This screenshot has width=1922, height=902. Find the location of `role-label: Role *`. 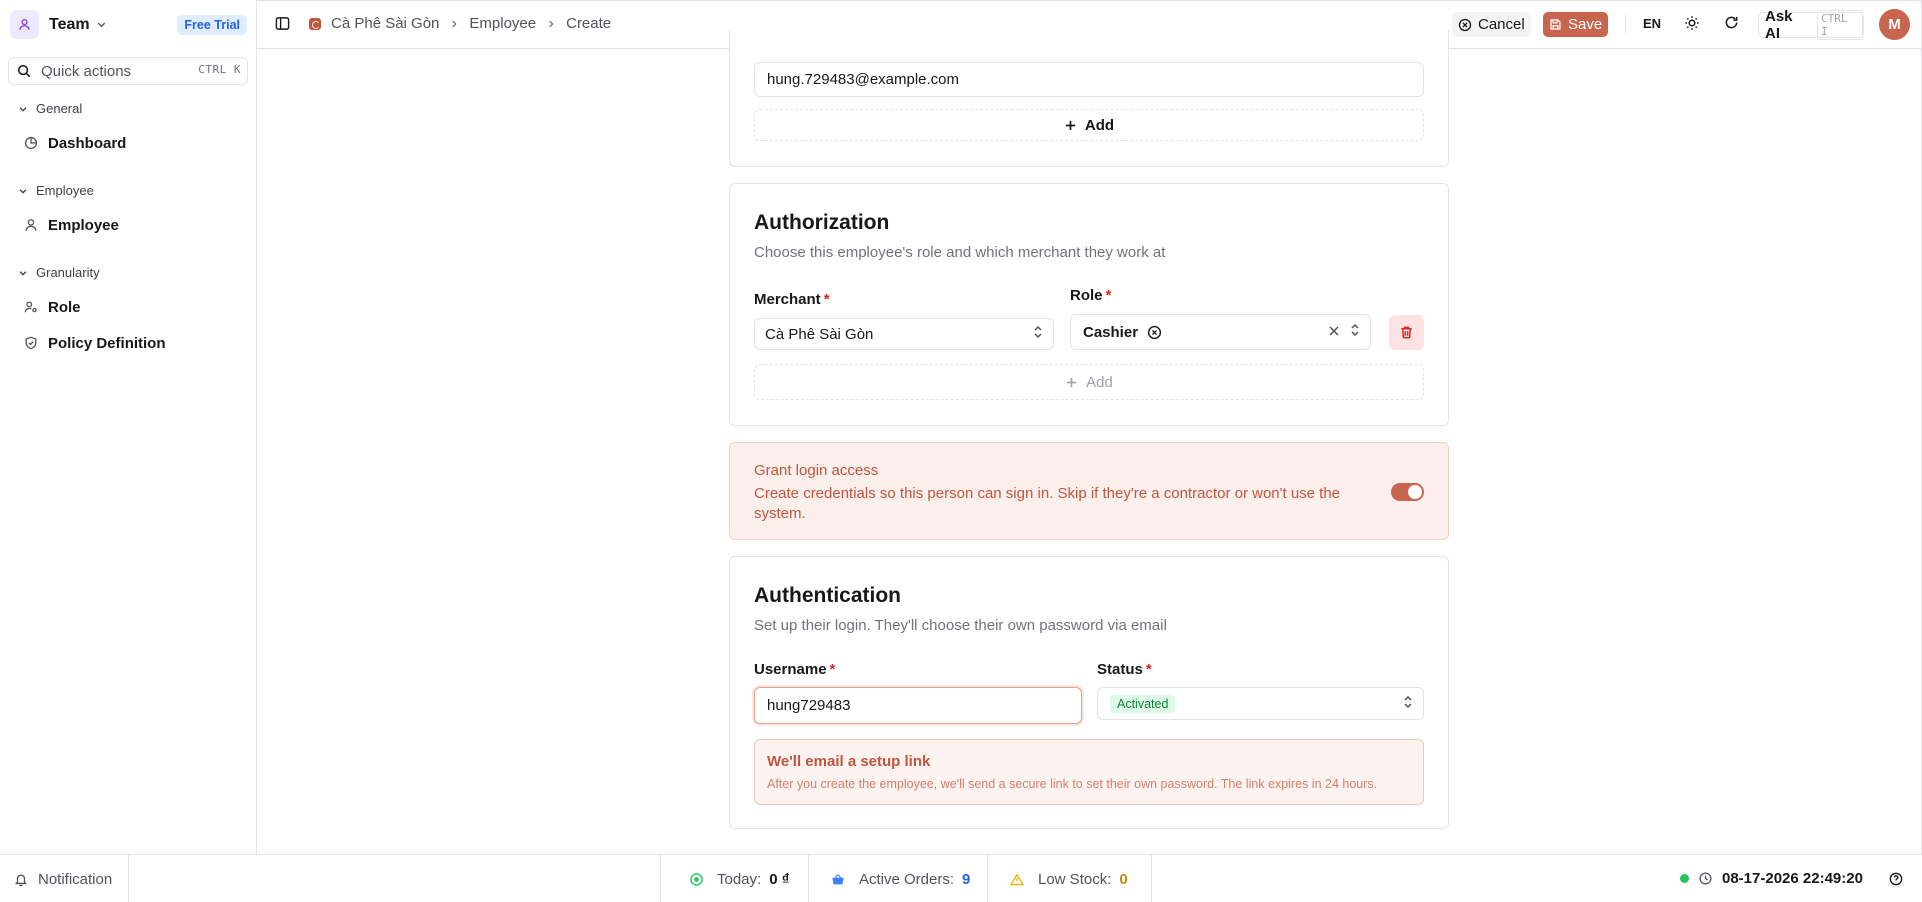

role-label: Role * is located at coordinates (1090, 295).